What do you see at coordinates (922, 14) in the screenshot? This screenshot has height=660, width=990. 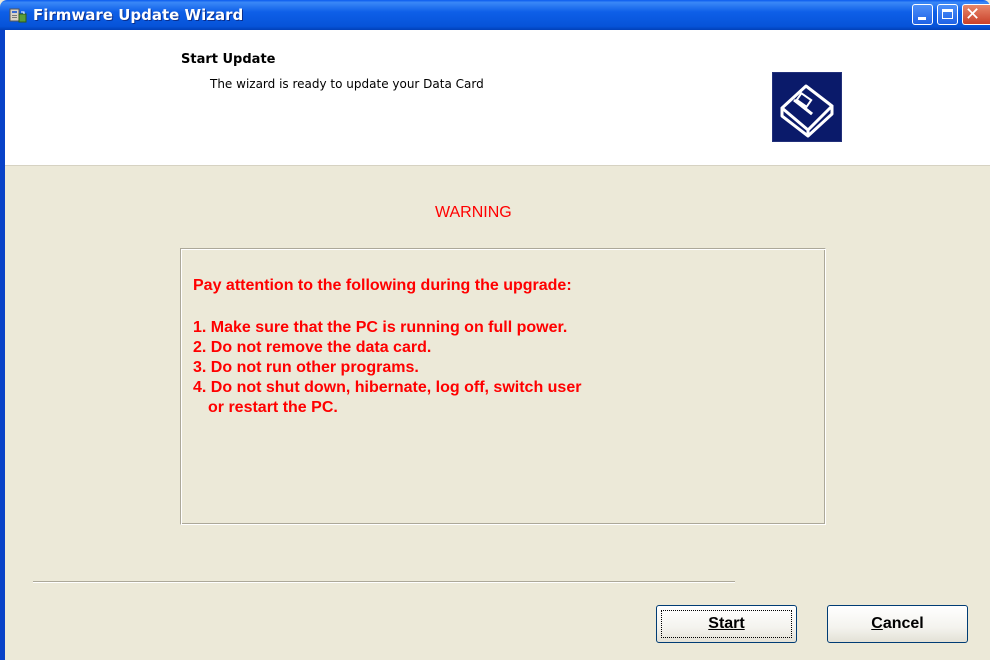 I see `minimize-button` at bounding box center [922, 14].